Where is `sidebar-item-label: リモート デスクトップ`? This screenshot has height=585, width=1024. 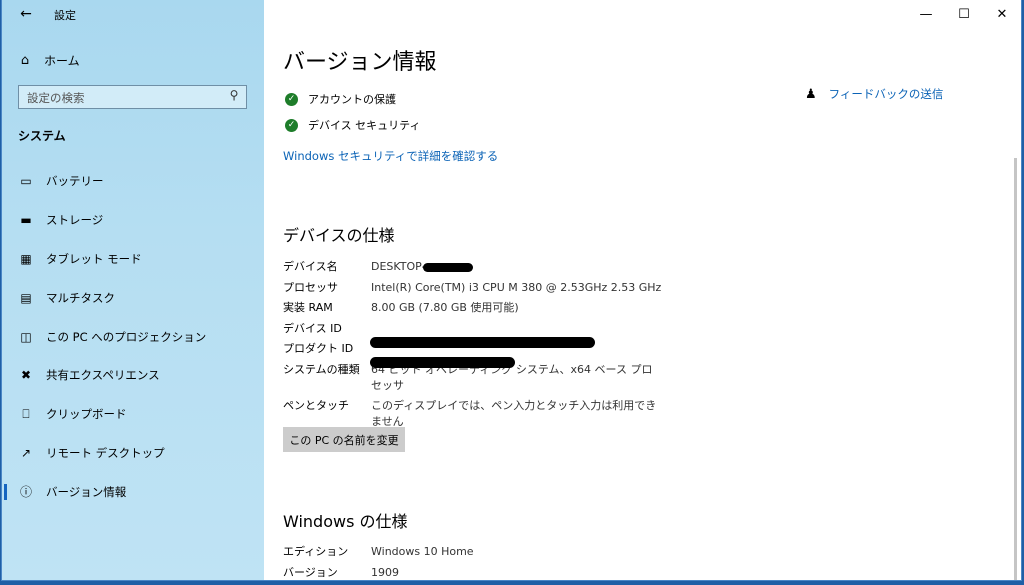 sidebar-item-label: リモート デスクトップ is located at coordinates (105, 452).